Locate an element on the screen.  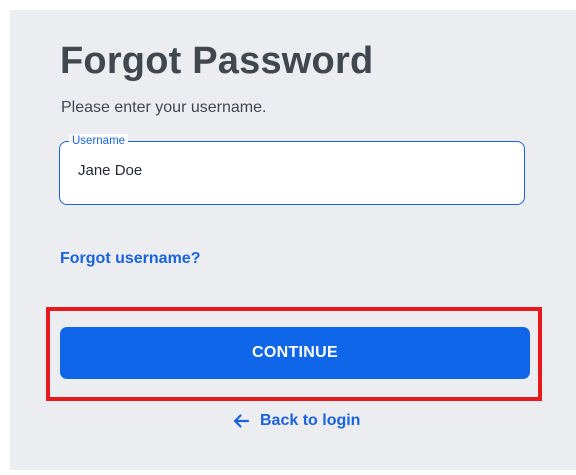
page-title: Forgot Password is located at coordinates (217, 61).